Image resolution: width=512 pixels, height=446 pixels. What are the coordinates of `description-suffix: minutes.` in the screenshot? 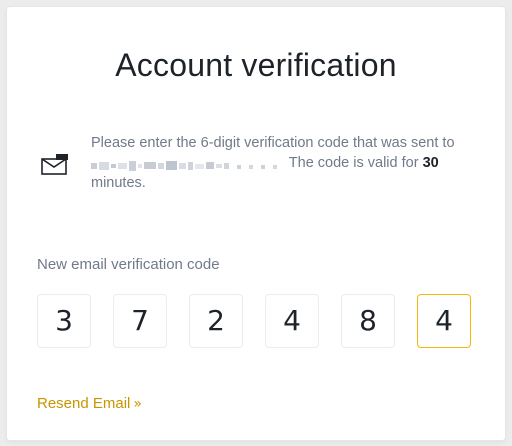 It's located at (118, 183).